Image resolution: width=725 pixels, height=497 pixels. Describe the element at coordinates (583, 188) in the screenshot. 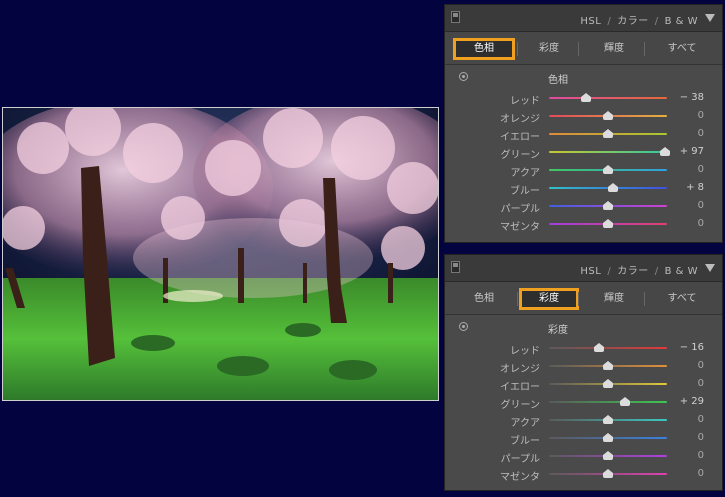

I see `slider-row: ブルー + 8` at that location.